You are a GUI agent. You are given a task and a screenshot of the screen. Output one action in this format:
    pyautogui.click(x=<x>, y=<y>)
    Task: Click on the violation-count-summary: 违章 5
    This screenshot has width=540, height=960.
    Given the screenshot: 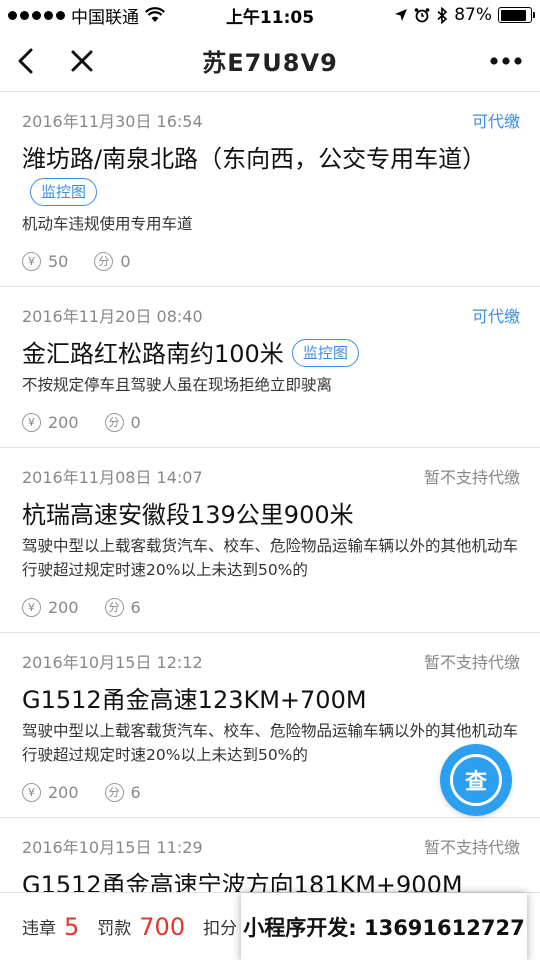 What is the action you would take?
    pyautogui.click(x=50, y=927)
    